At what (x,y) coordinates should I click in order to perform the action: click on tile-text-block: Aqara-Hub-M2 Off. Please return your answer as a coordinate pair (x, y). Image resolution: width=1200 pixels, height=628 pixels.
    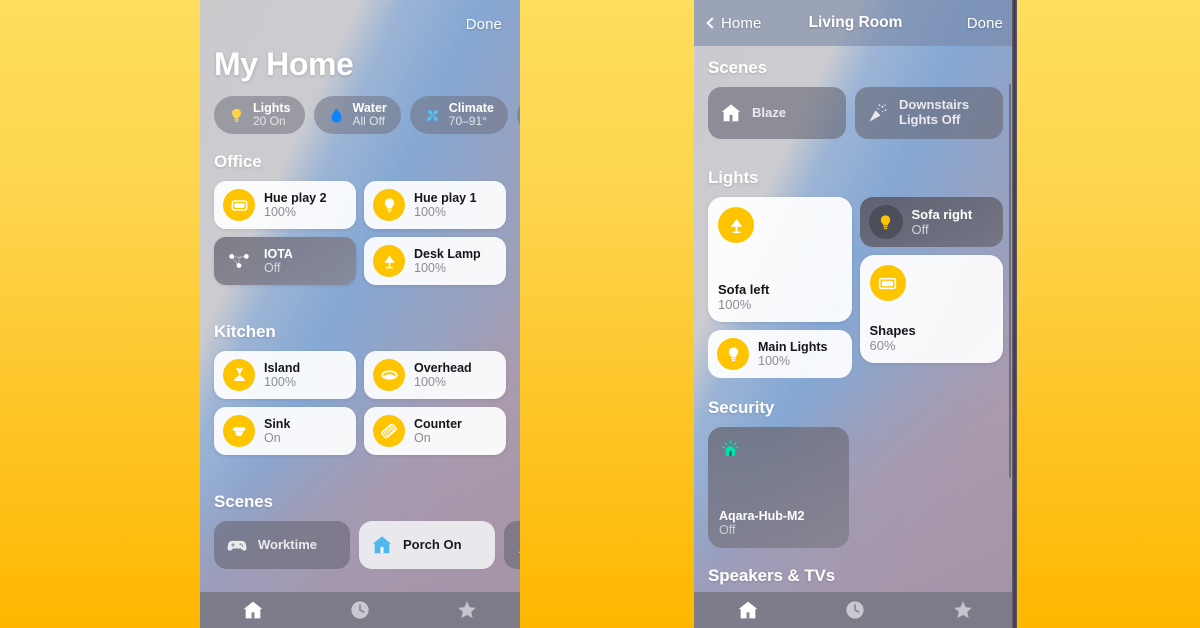
    Looking at the image, I should click on (778, 523).